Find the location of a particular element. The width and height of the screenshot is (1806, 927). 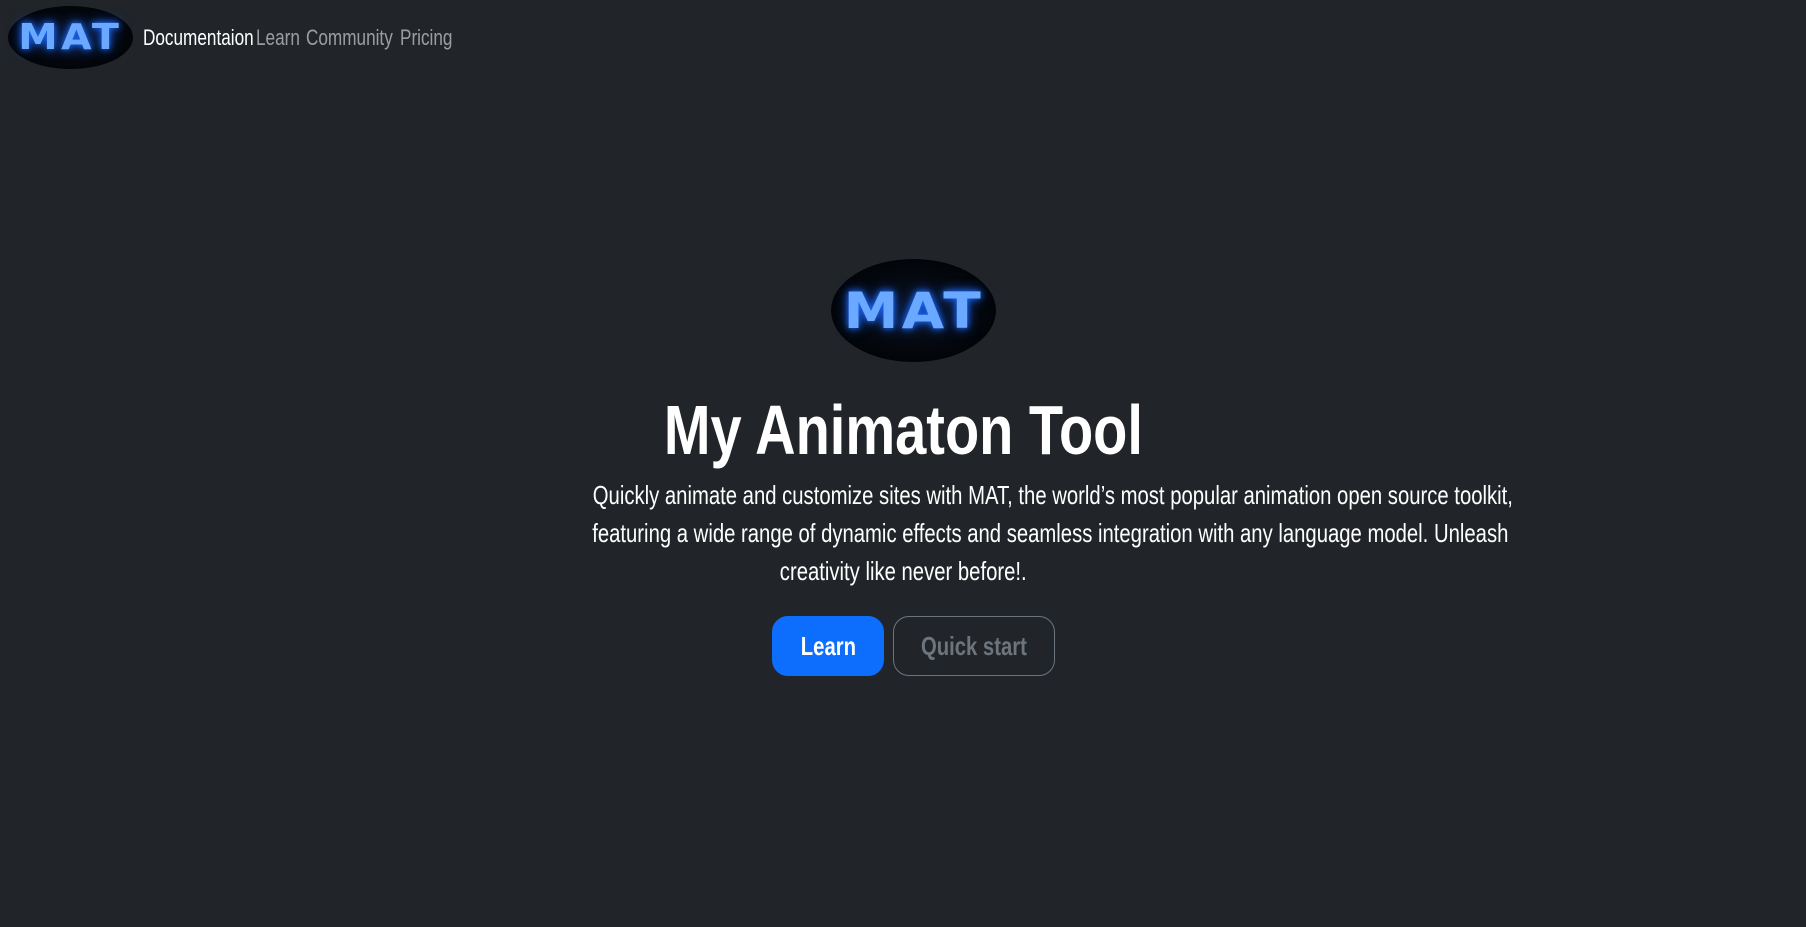

description-line: creativity like never before!. is located at coordinates (903, 571).